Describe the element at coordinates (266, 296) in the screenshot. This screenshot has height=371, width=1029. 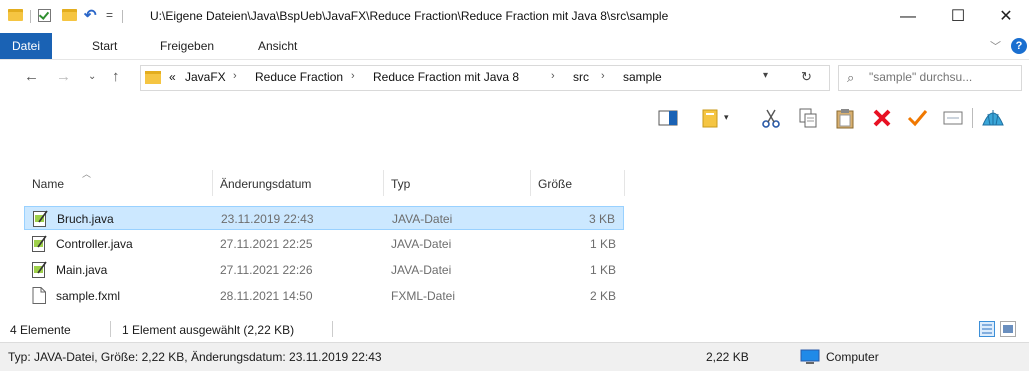
I see `file-date: 28.11.2021 14:50` at that location.